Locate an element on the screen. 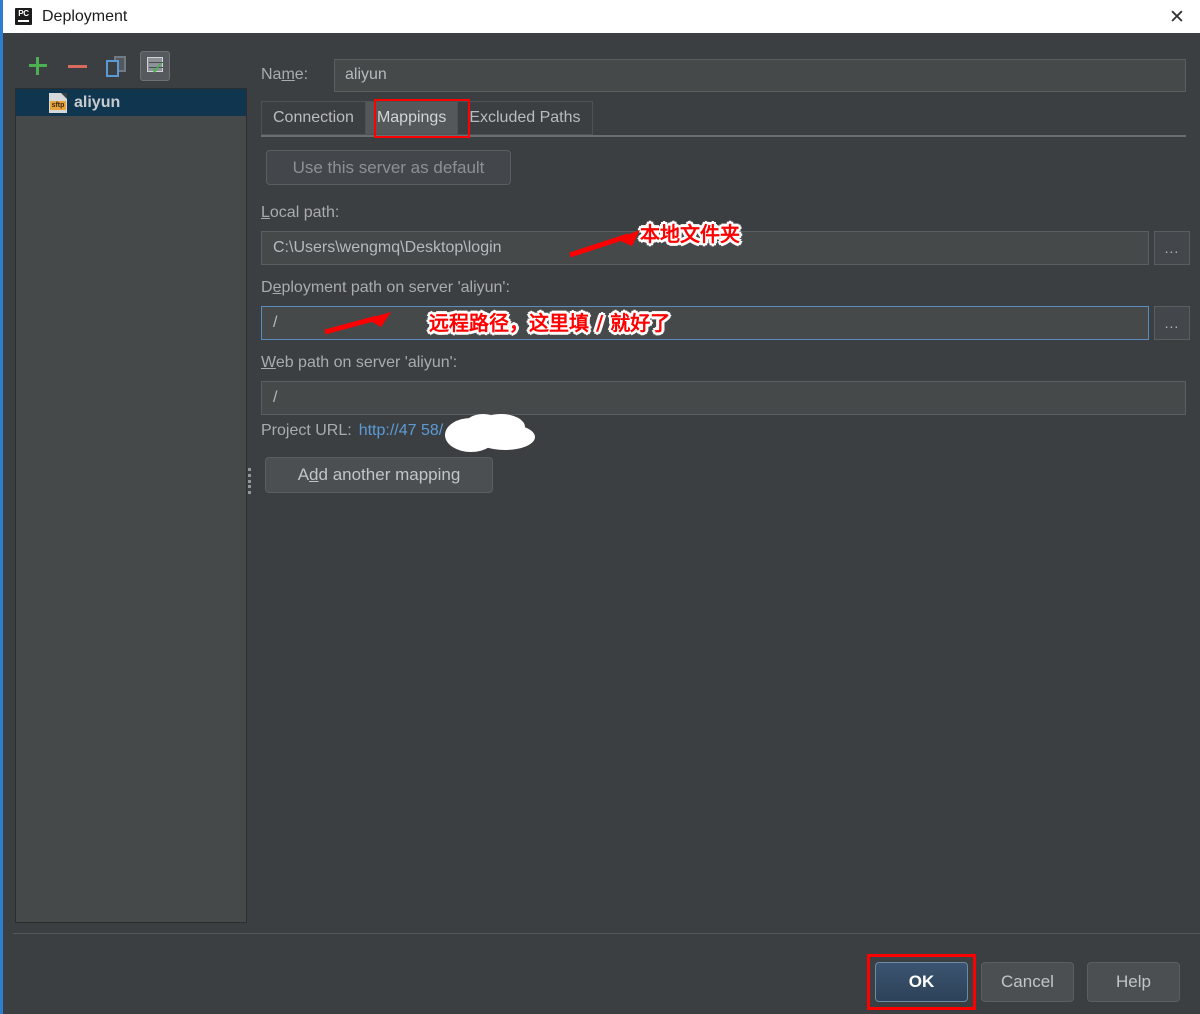 The image size is (1200, 1014). plus-icon is located at coordinates (38, 66).